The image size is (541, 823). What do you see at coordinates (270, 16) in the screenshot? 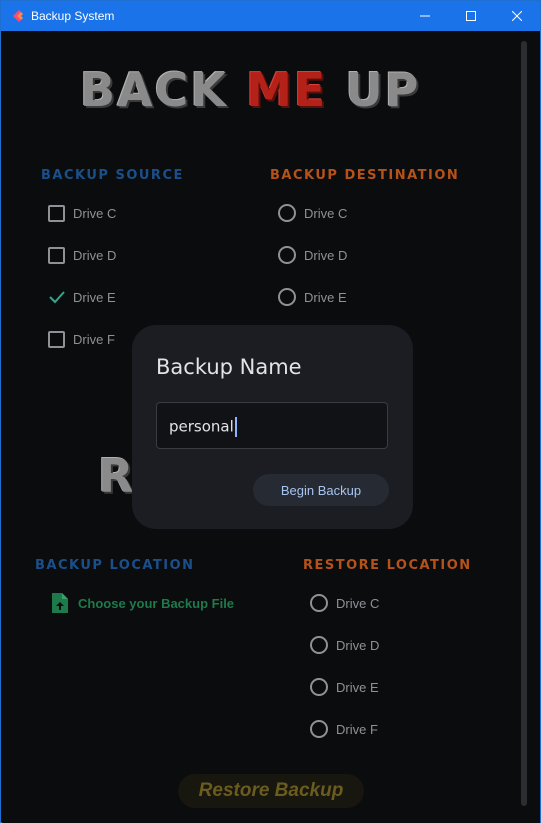
I see `title-bar: Backup System` at bounding box center [270, 16].